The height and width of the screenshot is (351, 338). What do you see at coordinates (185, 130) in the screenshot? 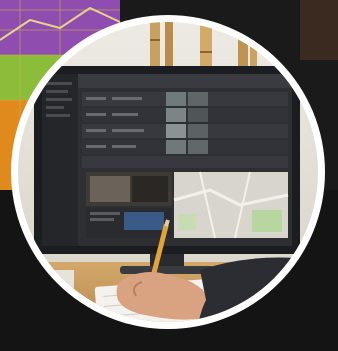
I see `screen-table` at bounding box center [185, 130].